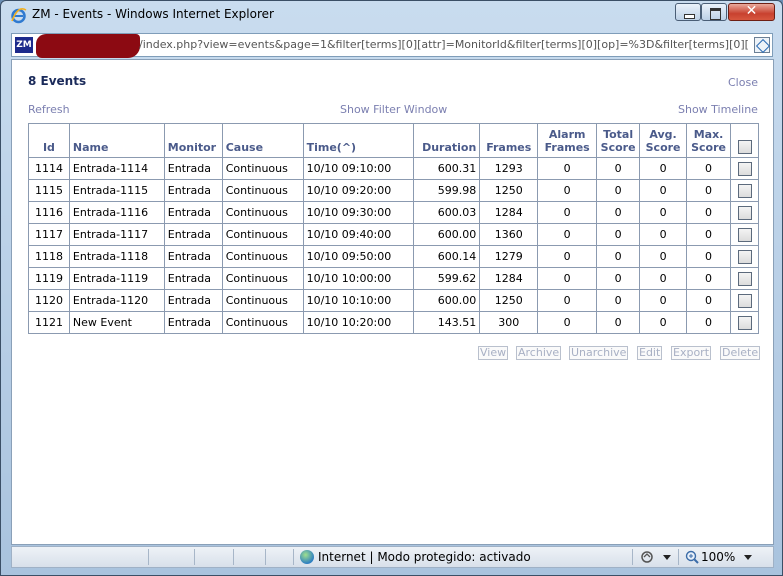 The height and width of the screenshot is (576, 783). Describe the element at coordinates (692, 557) in the screenshot. I see `zoom-icon` at that location.